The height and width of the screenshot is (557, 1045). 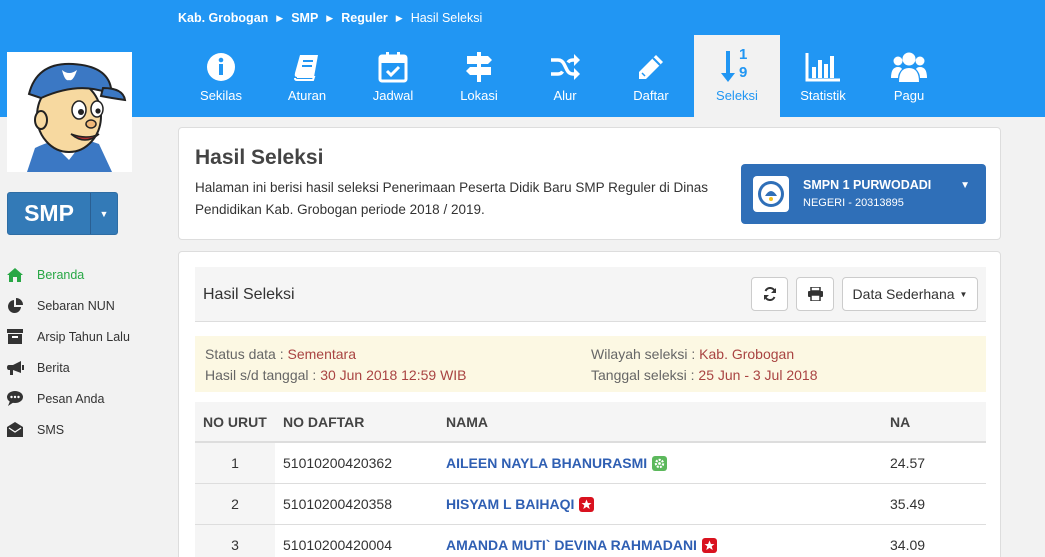 What do you see at coordinates (660, 463) in the screenshot?
I see `gear-badge-icon` at bounding box center [660, 463].